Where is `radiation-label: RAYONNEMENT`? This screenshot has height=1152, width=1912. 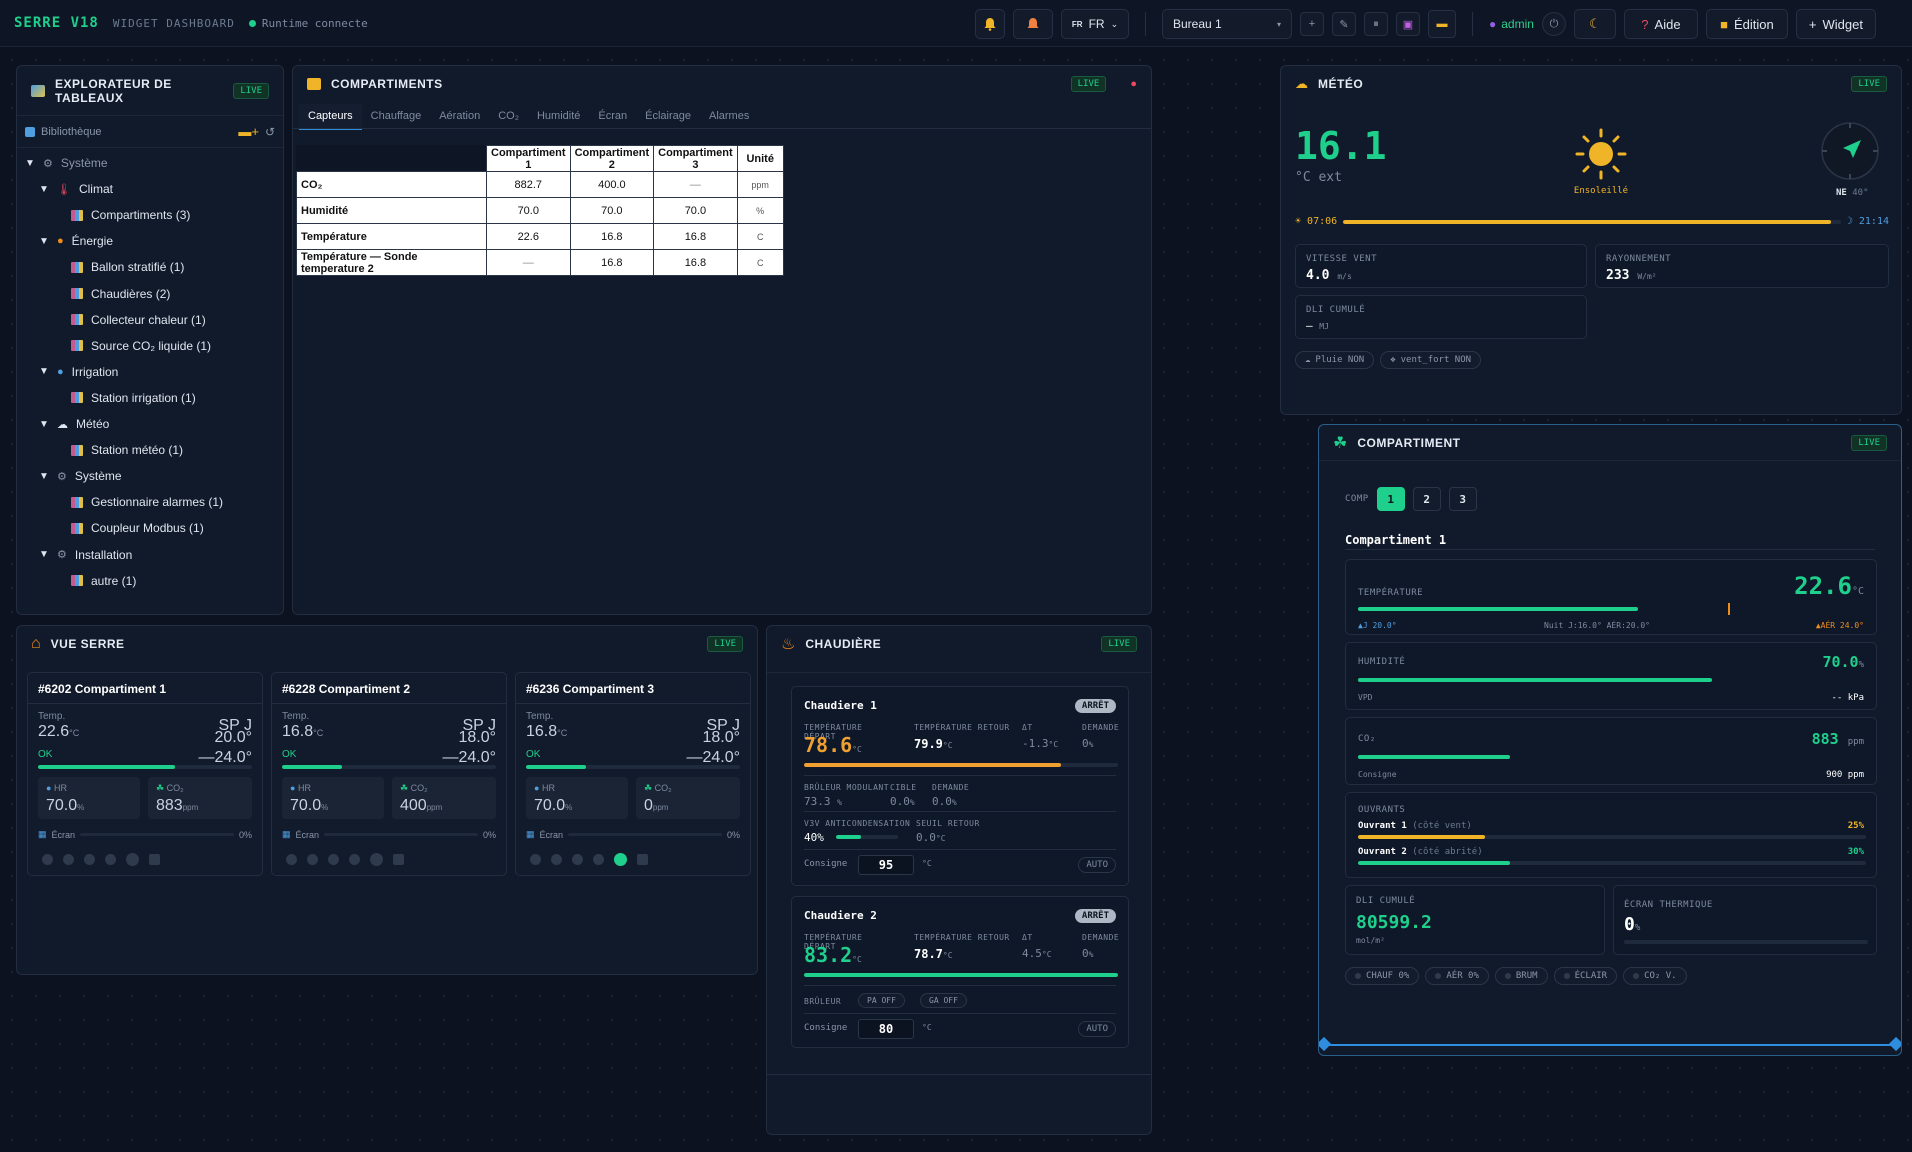
radiation-label: RAYONNEMENT is located at coordinates (1639, 259).